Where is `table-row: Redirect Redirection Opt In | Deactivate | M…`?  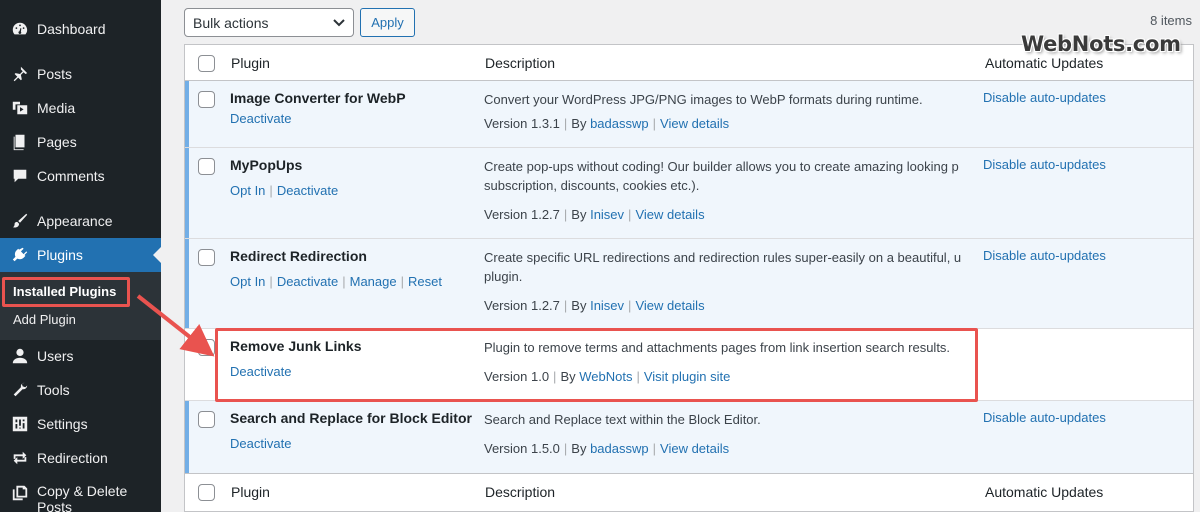 table-row: Redirect Redirection Opt In | Deactivate | M… is located at coordinates (689, 284).